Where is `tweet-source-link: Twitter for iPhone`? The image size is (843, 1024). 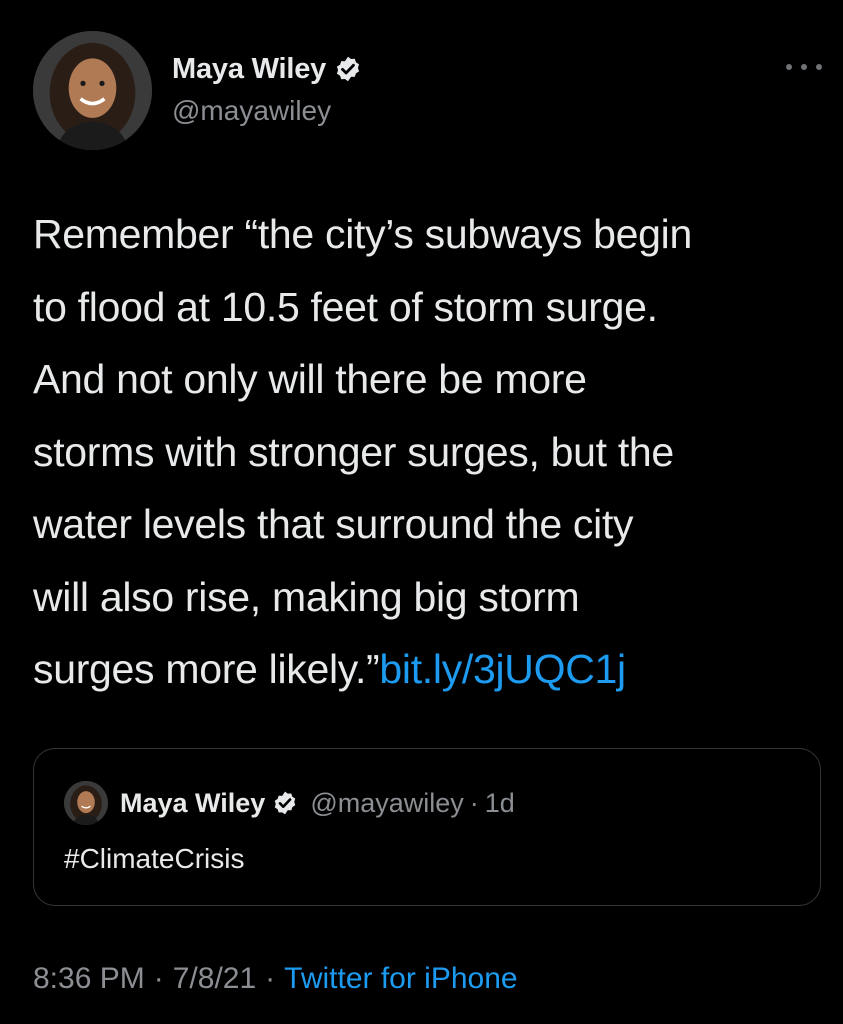 tweet-source-link: Twitter for iPhone is located at coordinates (400, 979).